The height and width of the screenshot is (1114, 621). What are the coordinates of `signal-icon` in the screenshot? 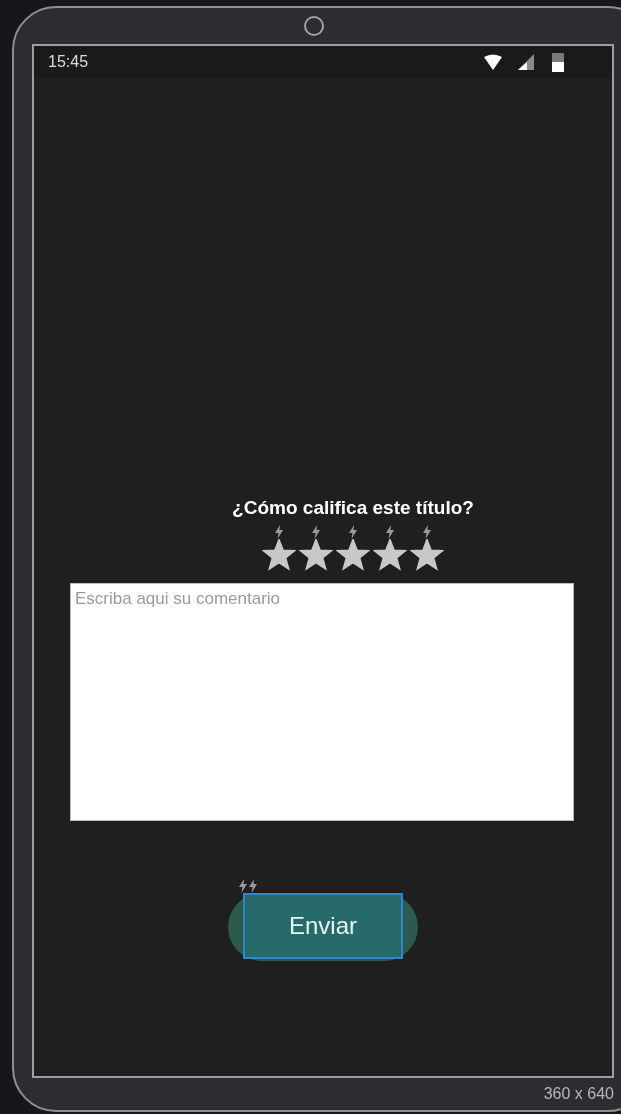 It's located at (526, 62).